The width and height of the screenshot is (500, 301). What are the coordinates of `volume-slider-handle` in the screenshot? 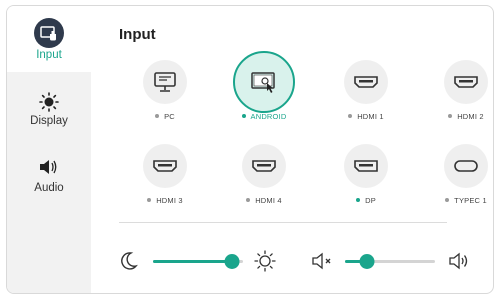 It's located at (367, 261).